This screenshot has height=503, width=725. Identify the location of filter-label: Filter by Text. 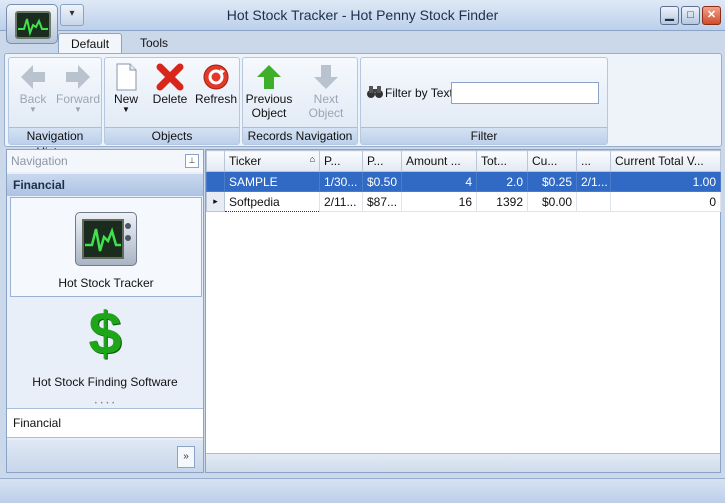
(419, 93).